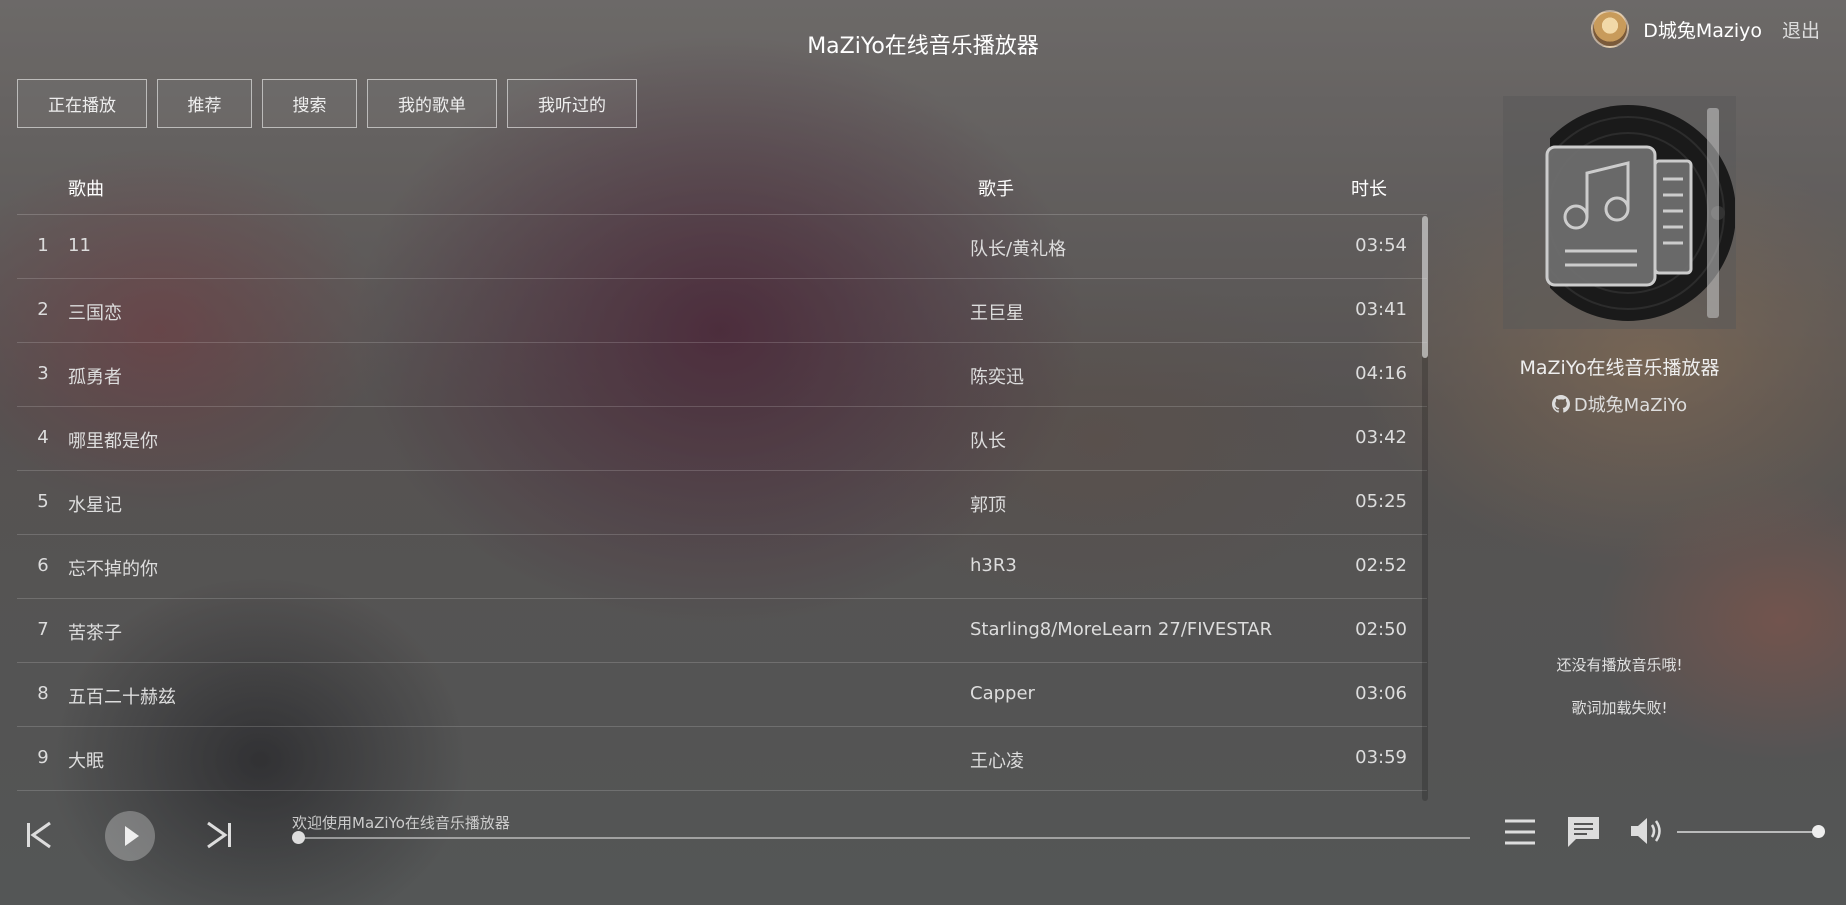  I want to click on play-icon, so click(132, 836).